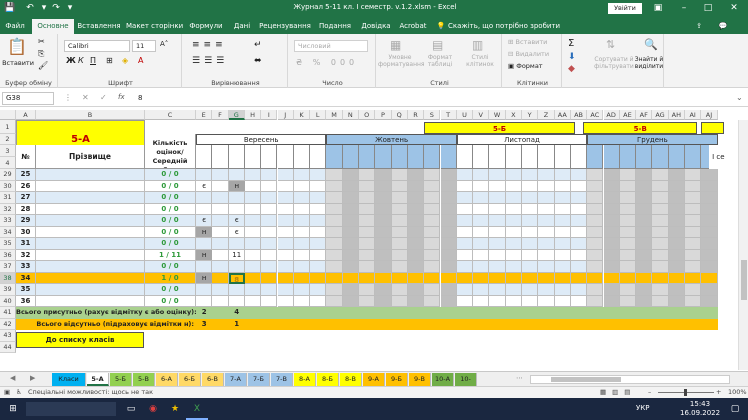  Describe the element at coordinates (204, 221) in the screenshot. I see `mark-cell: є` at that location.